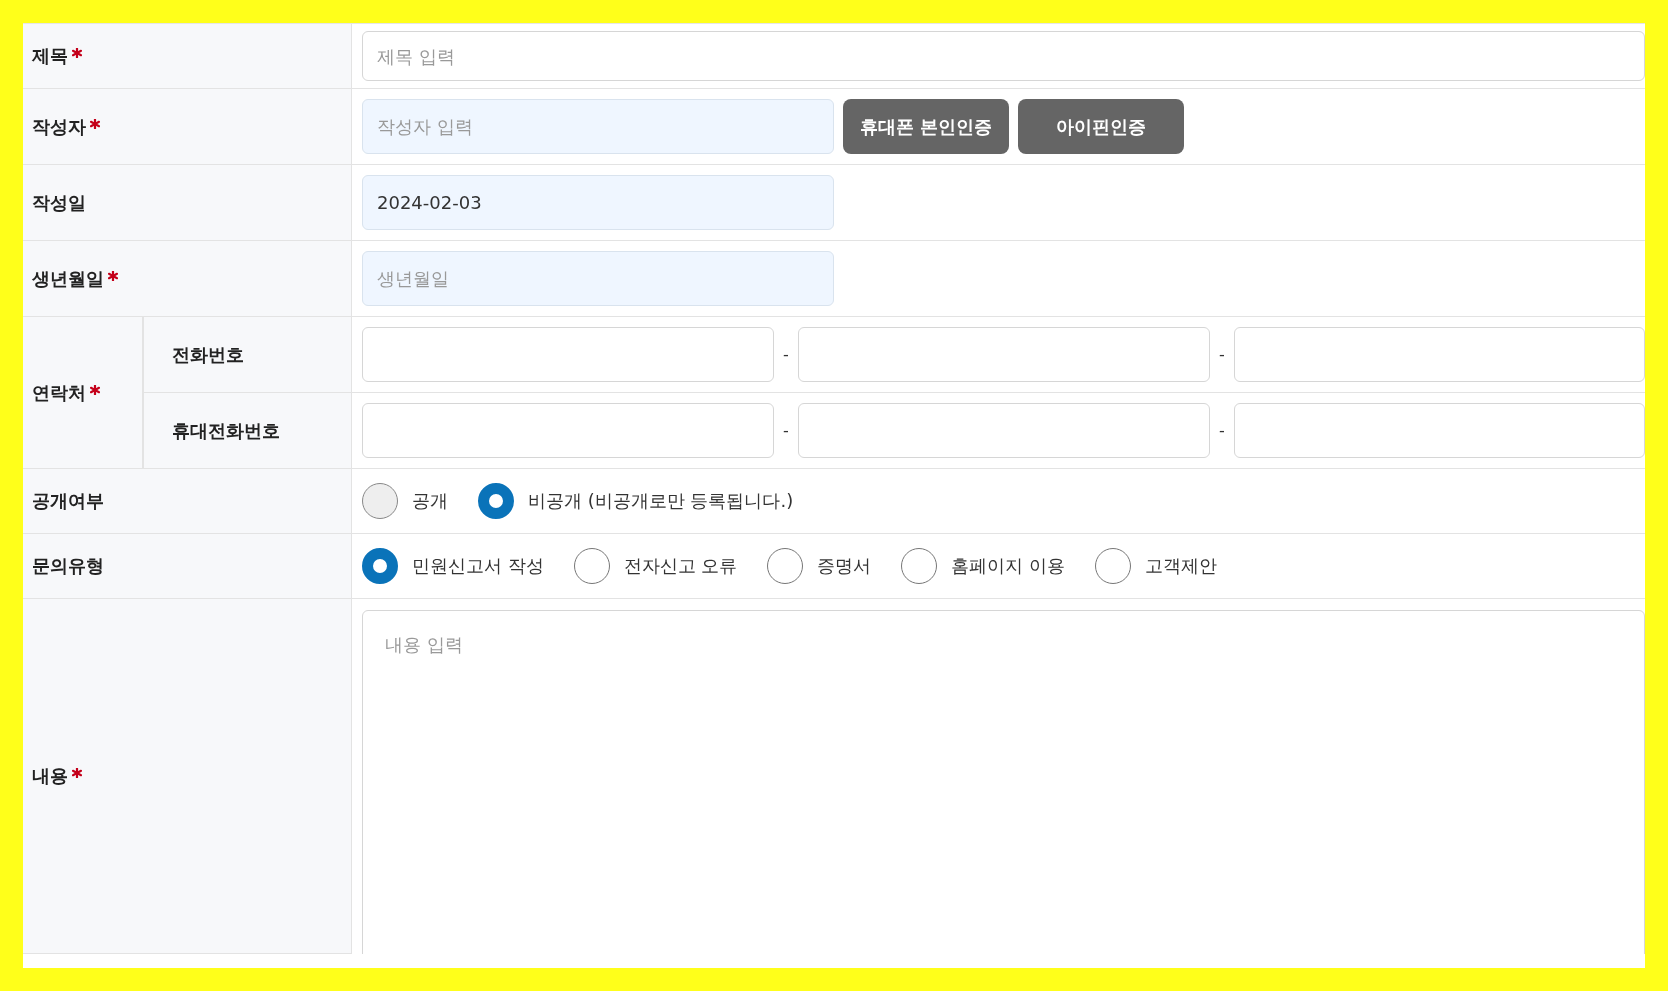 The image size is (1668, 991). What do you see at coordinates (1003, 56) in the screenshot?
I see `text-field: 제목 입력` at bounding box center [1003, 56].